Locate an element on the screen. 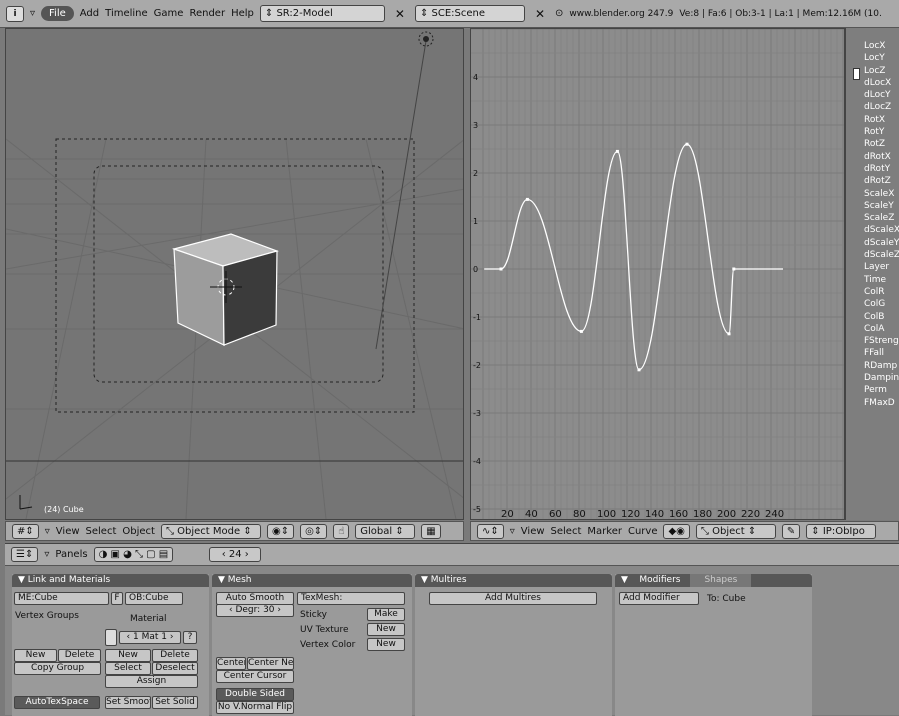 This screenshot has width=899, height=716. ipo-channel-colg: ColG is located at coordinates (872, 304).